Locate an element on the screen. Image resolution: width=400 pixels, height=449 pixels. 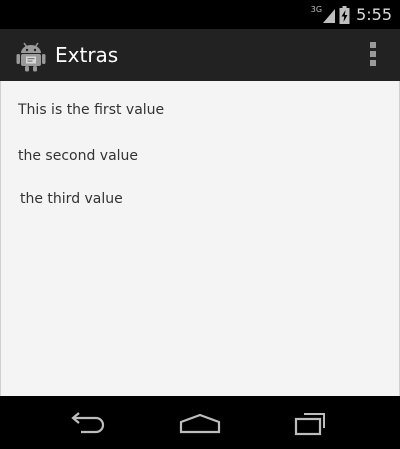
back-button is located at coordinates (88, 423).